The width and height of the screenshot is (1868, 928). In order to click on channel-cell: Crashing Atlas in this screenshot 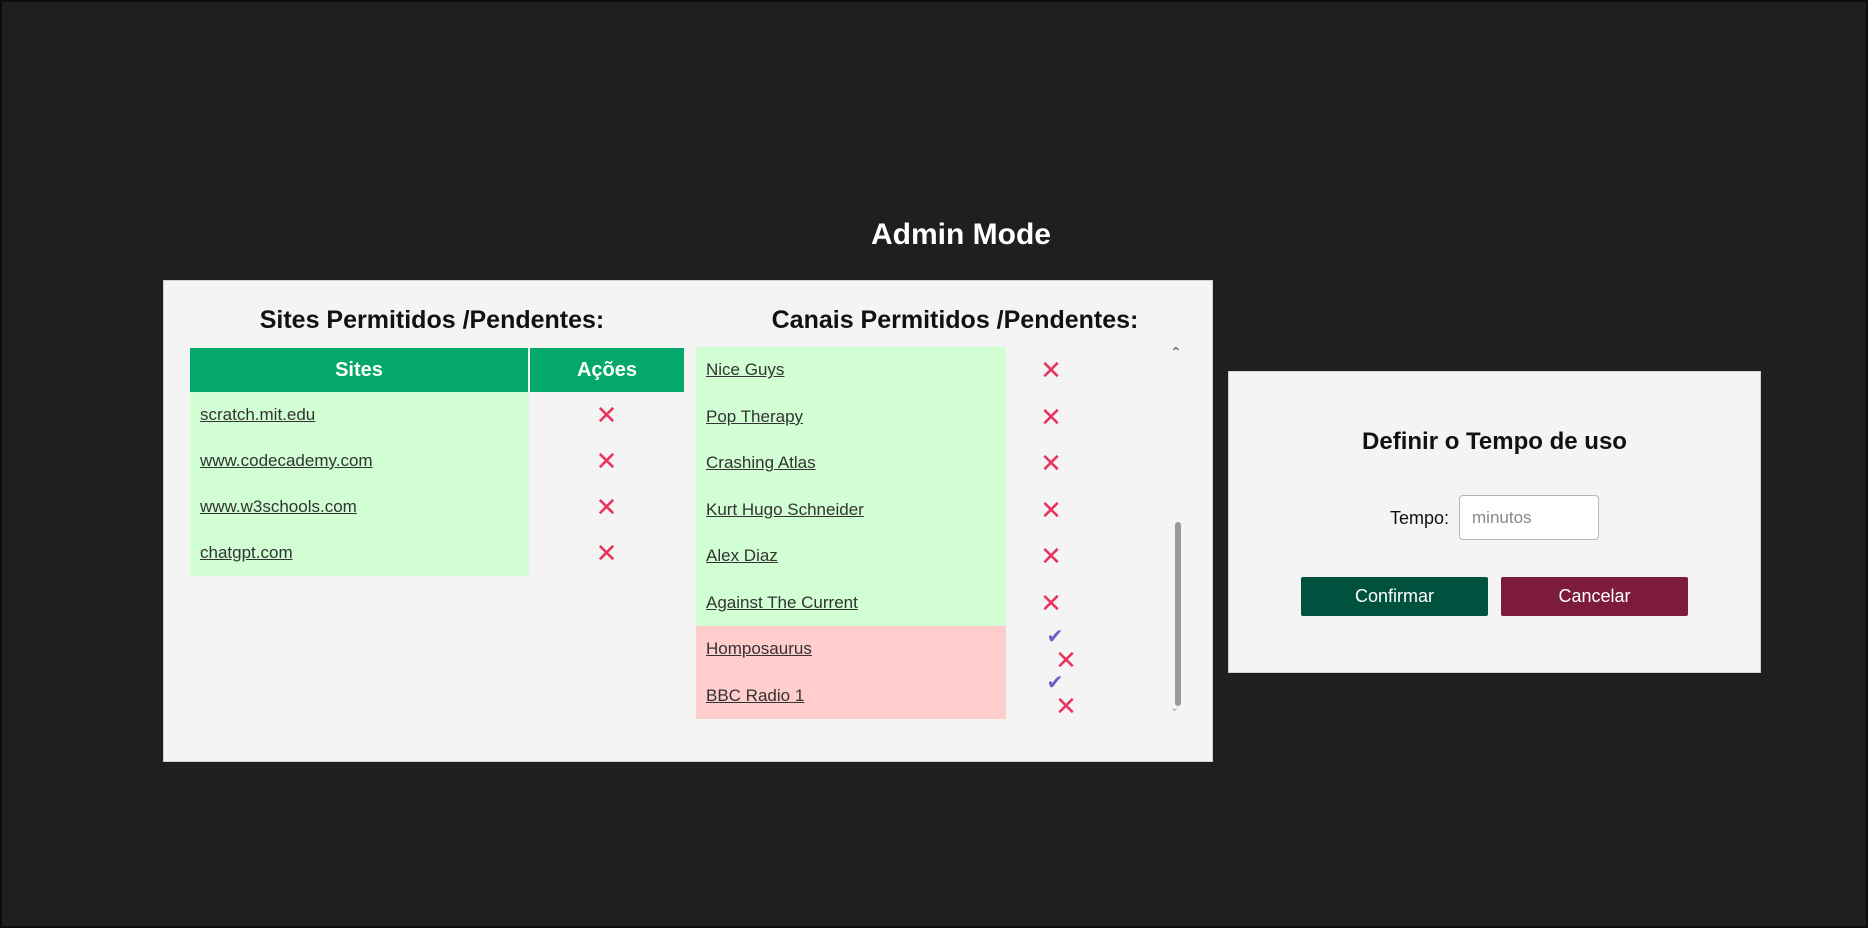, I will do `click(851, 463)`.